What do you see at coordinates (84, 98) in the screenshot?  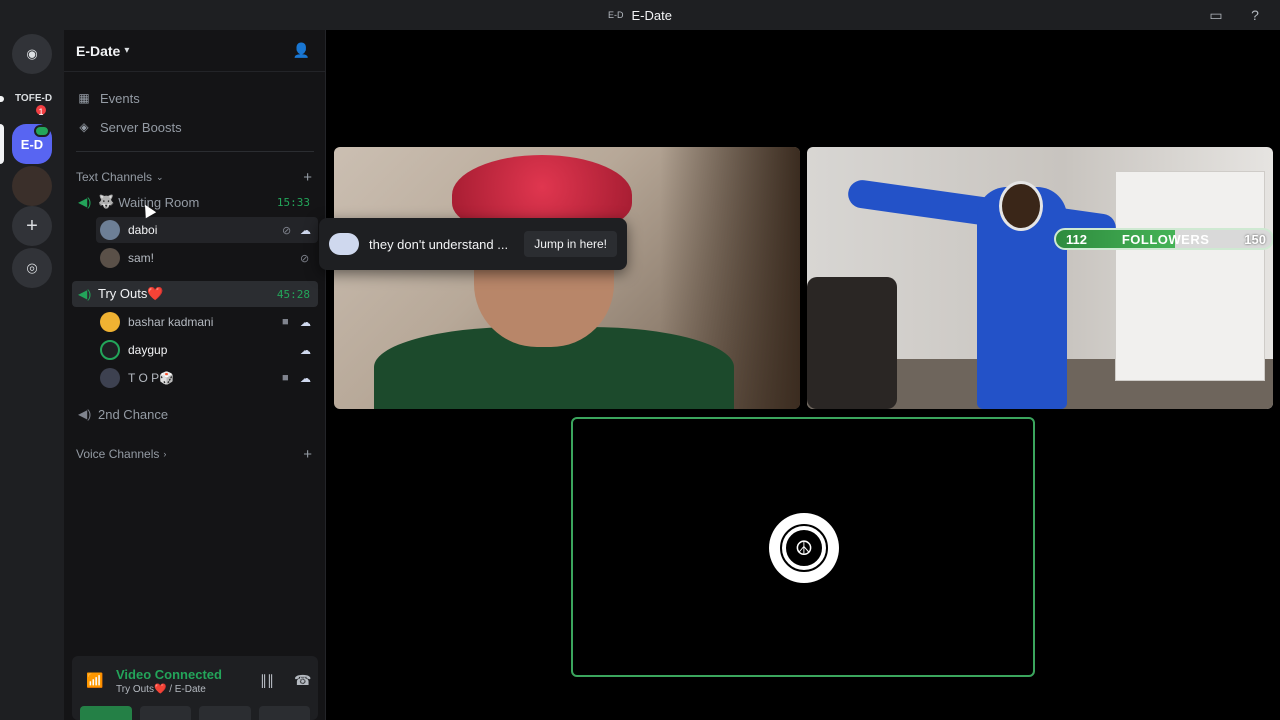 I see `calendar-icon: ▦` at bounding box center [84, 98].